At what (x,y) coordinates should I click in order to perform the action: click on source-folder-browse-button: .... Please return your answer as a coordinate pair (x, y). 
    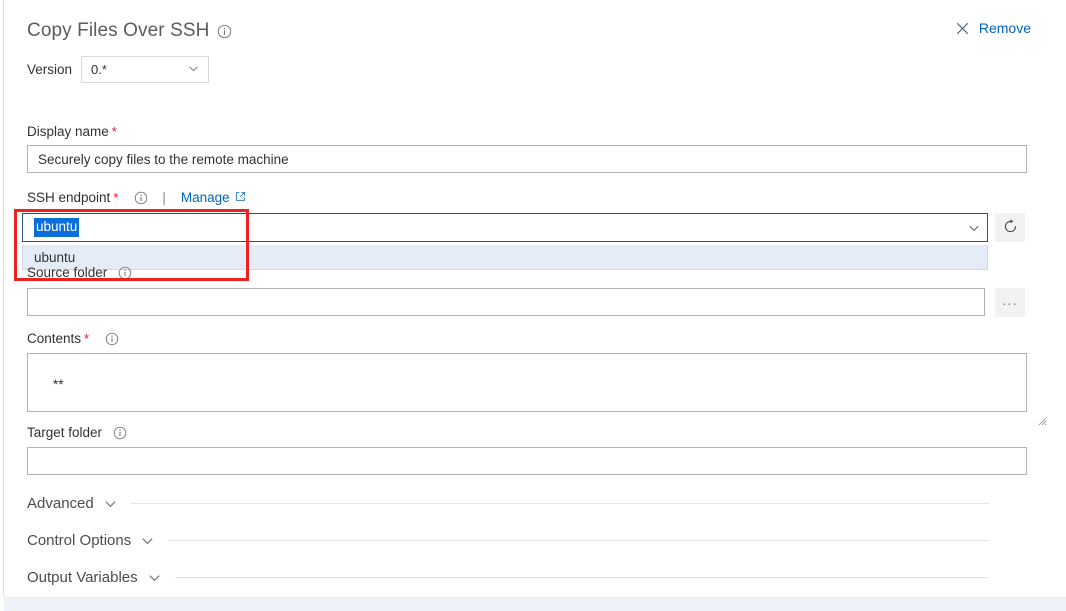
    Looking at the image, I should click on (1010, 302).